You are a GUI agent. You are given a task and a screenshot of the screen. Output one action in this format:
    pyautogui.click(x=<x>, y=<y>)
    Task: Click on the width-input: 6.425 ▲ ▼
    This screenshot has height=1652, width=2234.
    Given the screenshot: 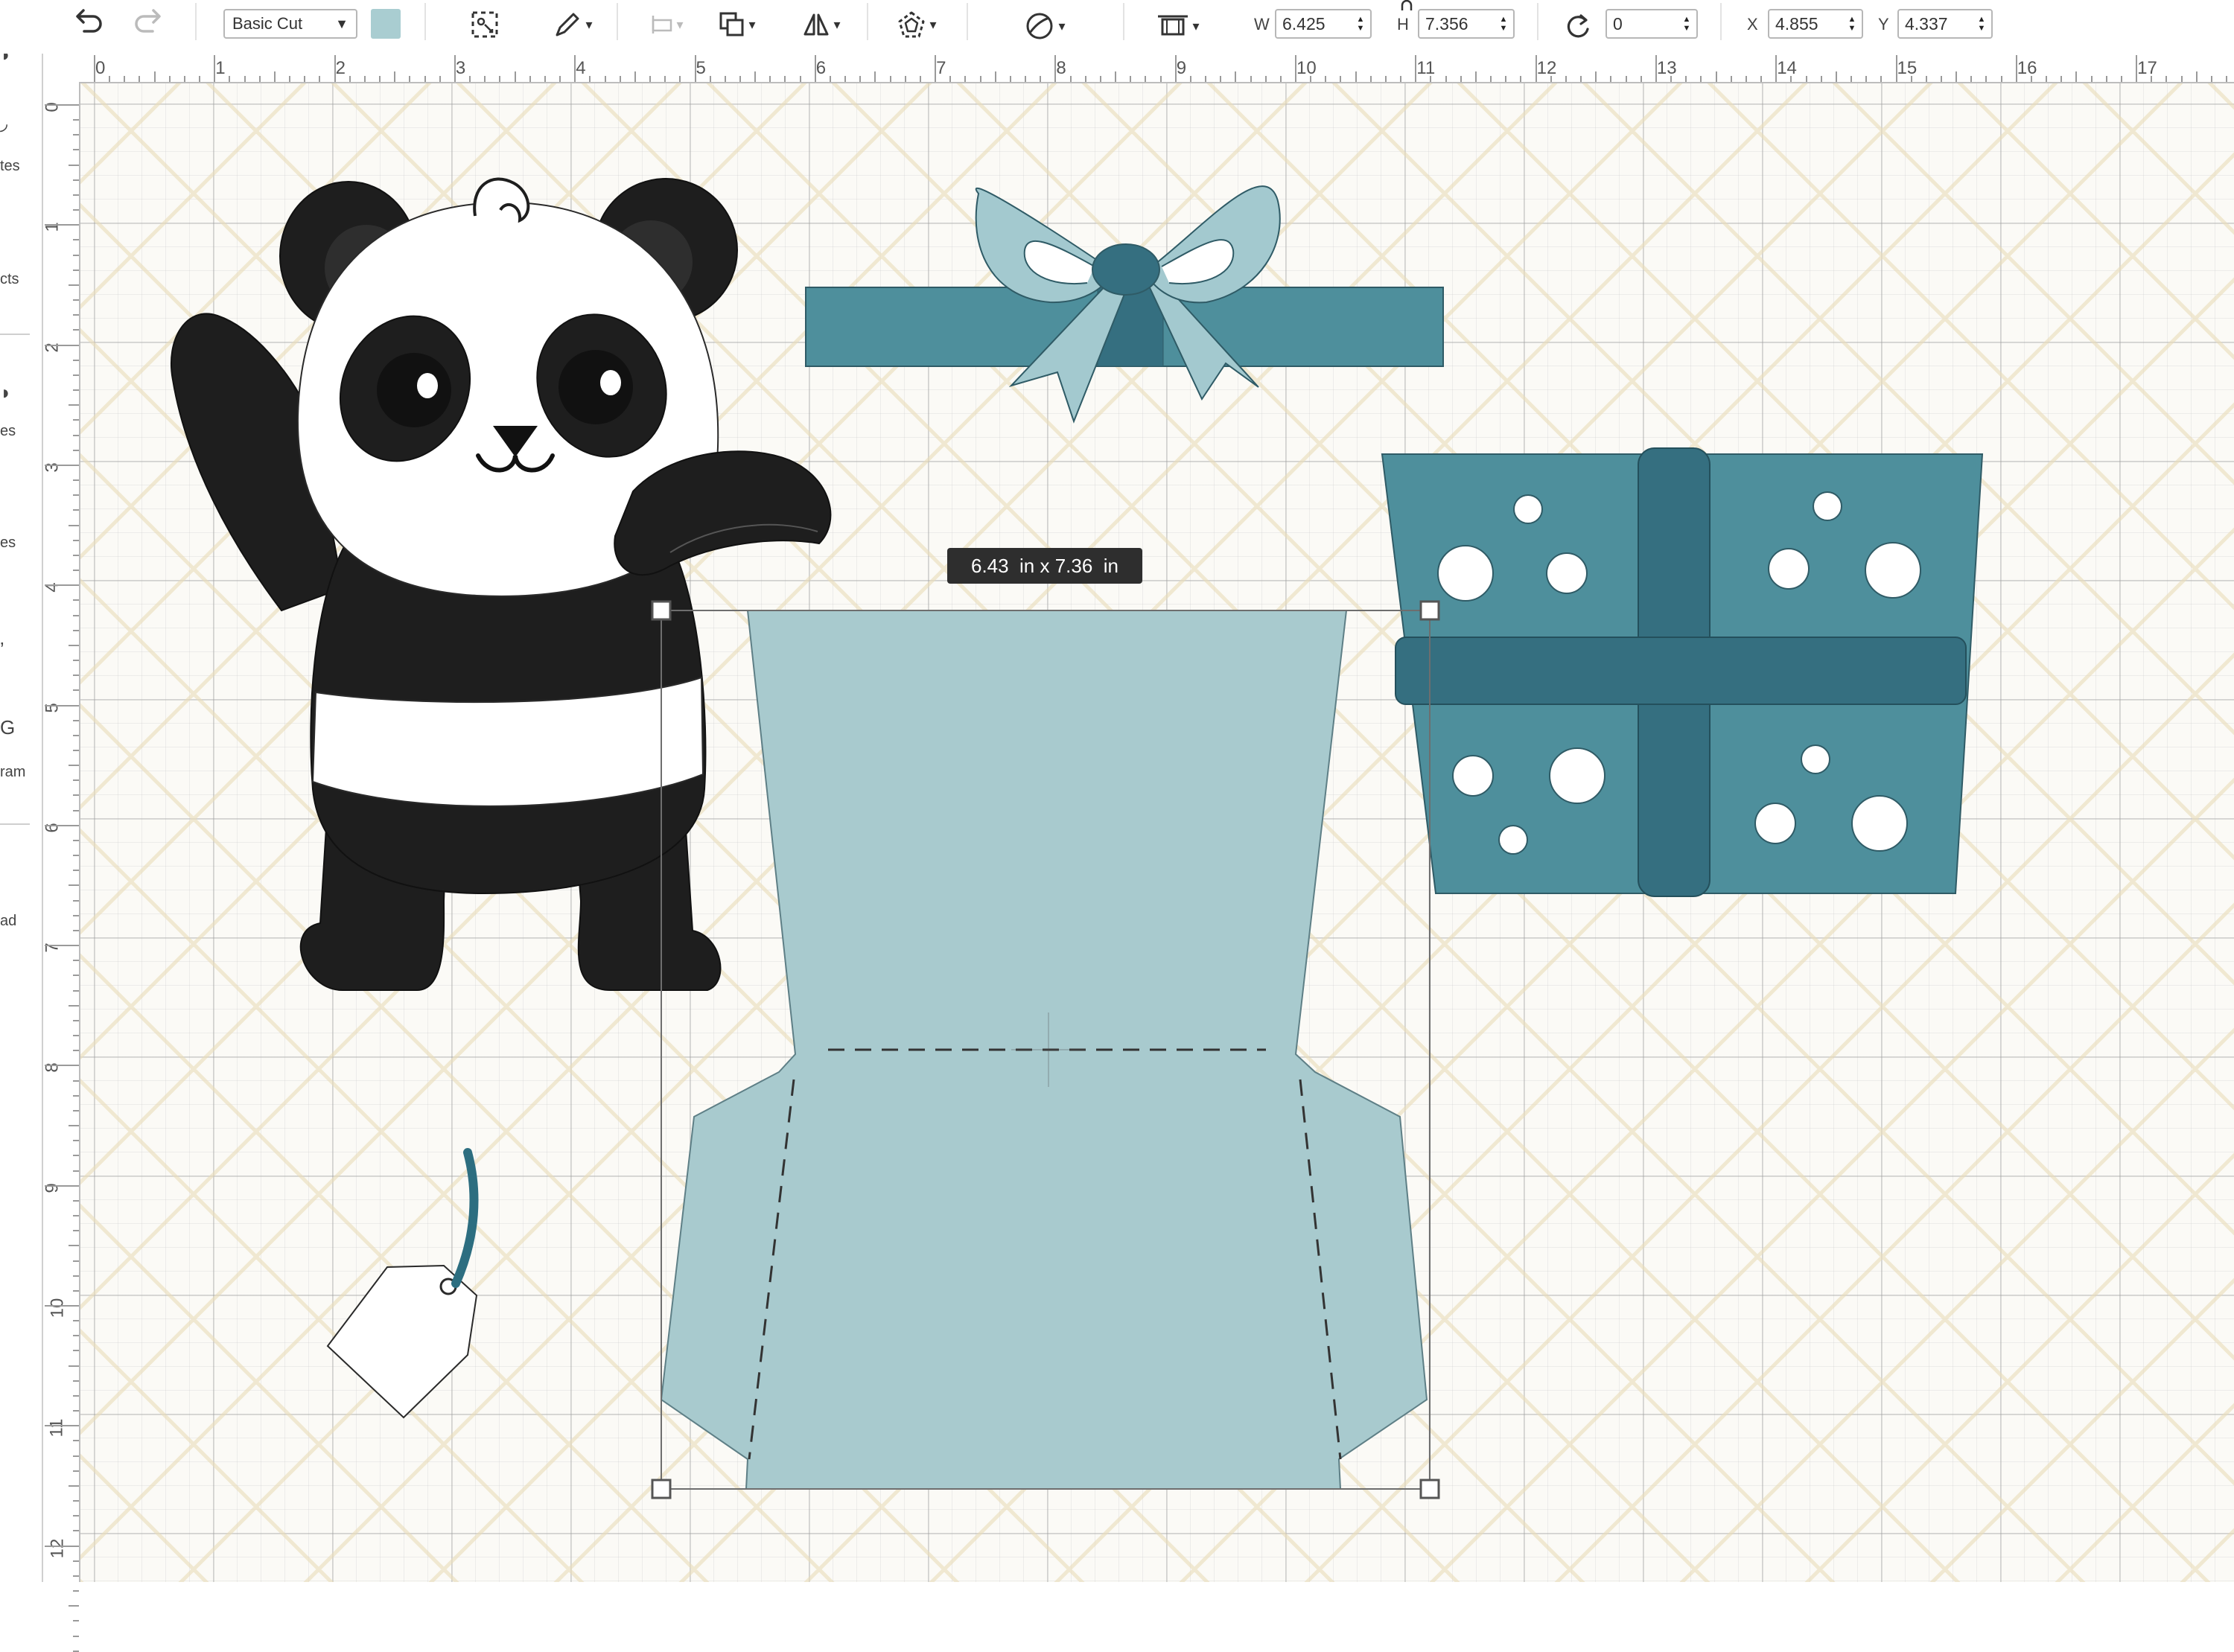 What is the action you would take?
    pyautogui.click(x=1324, y=24)
    